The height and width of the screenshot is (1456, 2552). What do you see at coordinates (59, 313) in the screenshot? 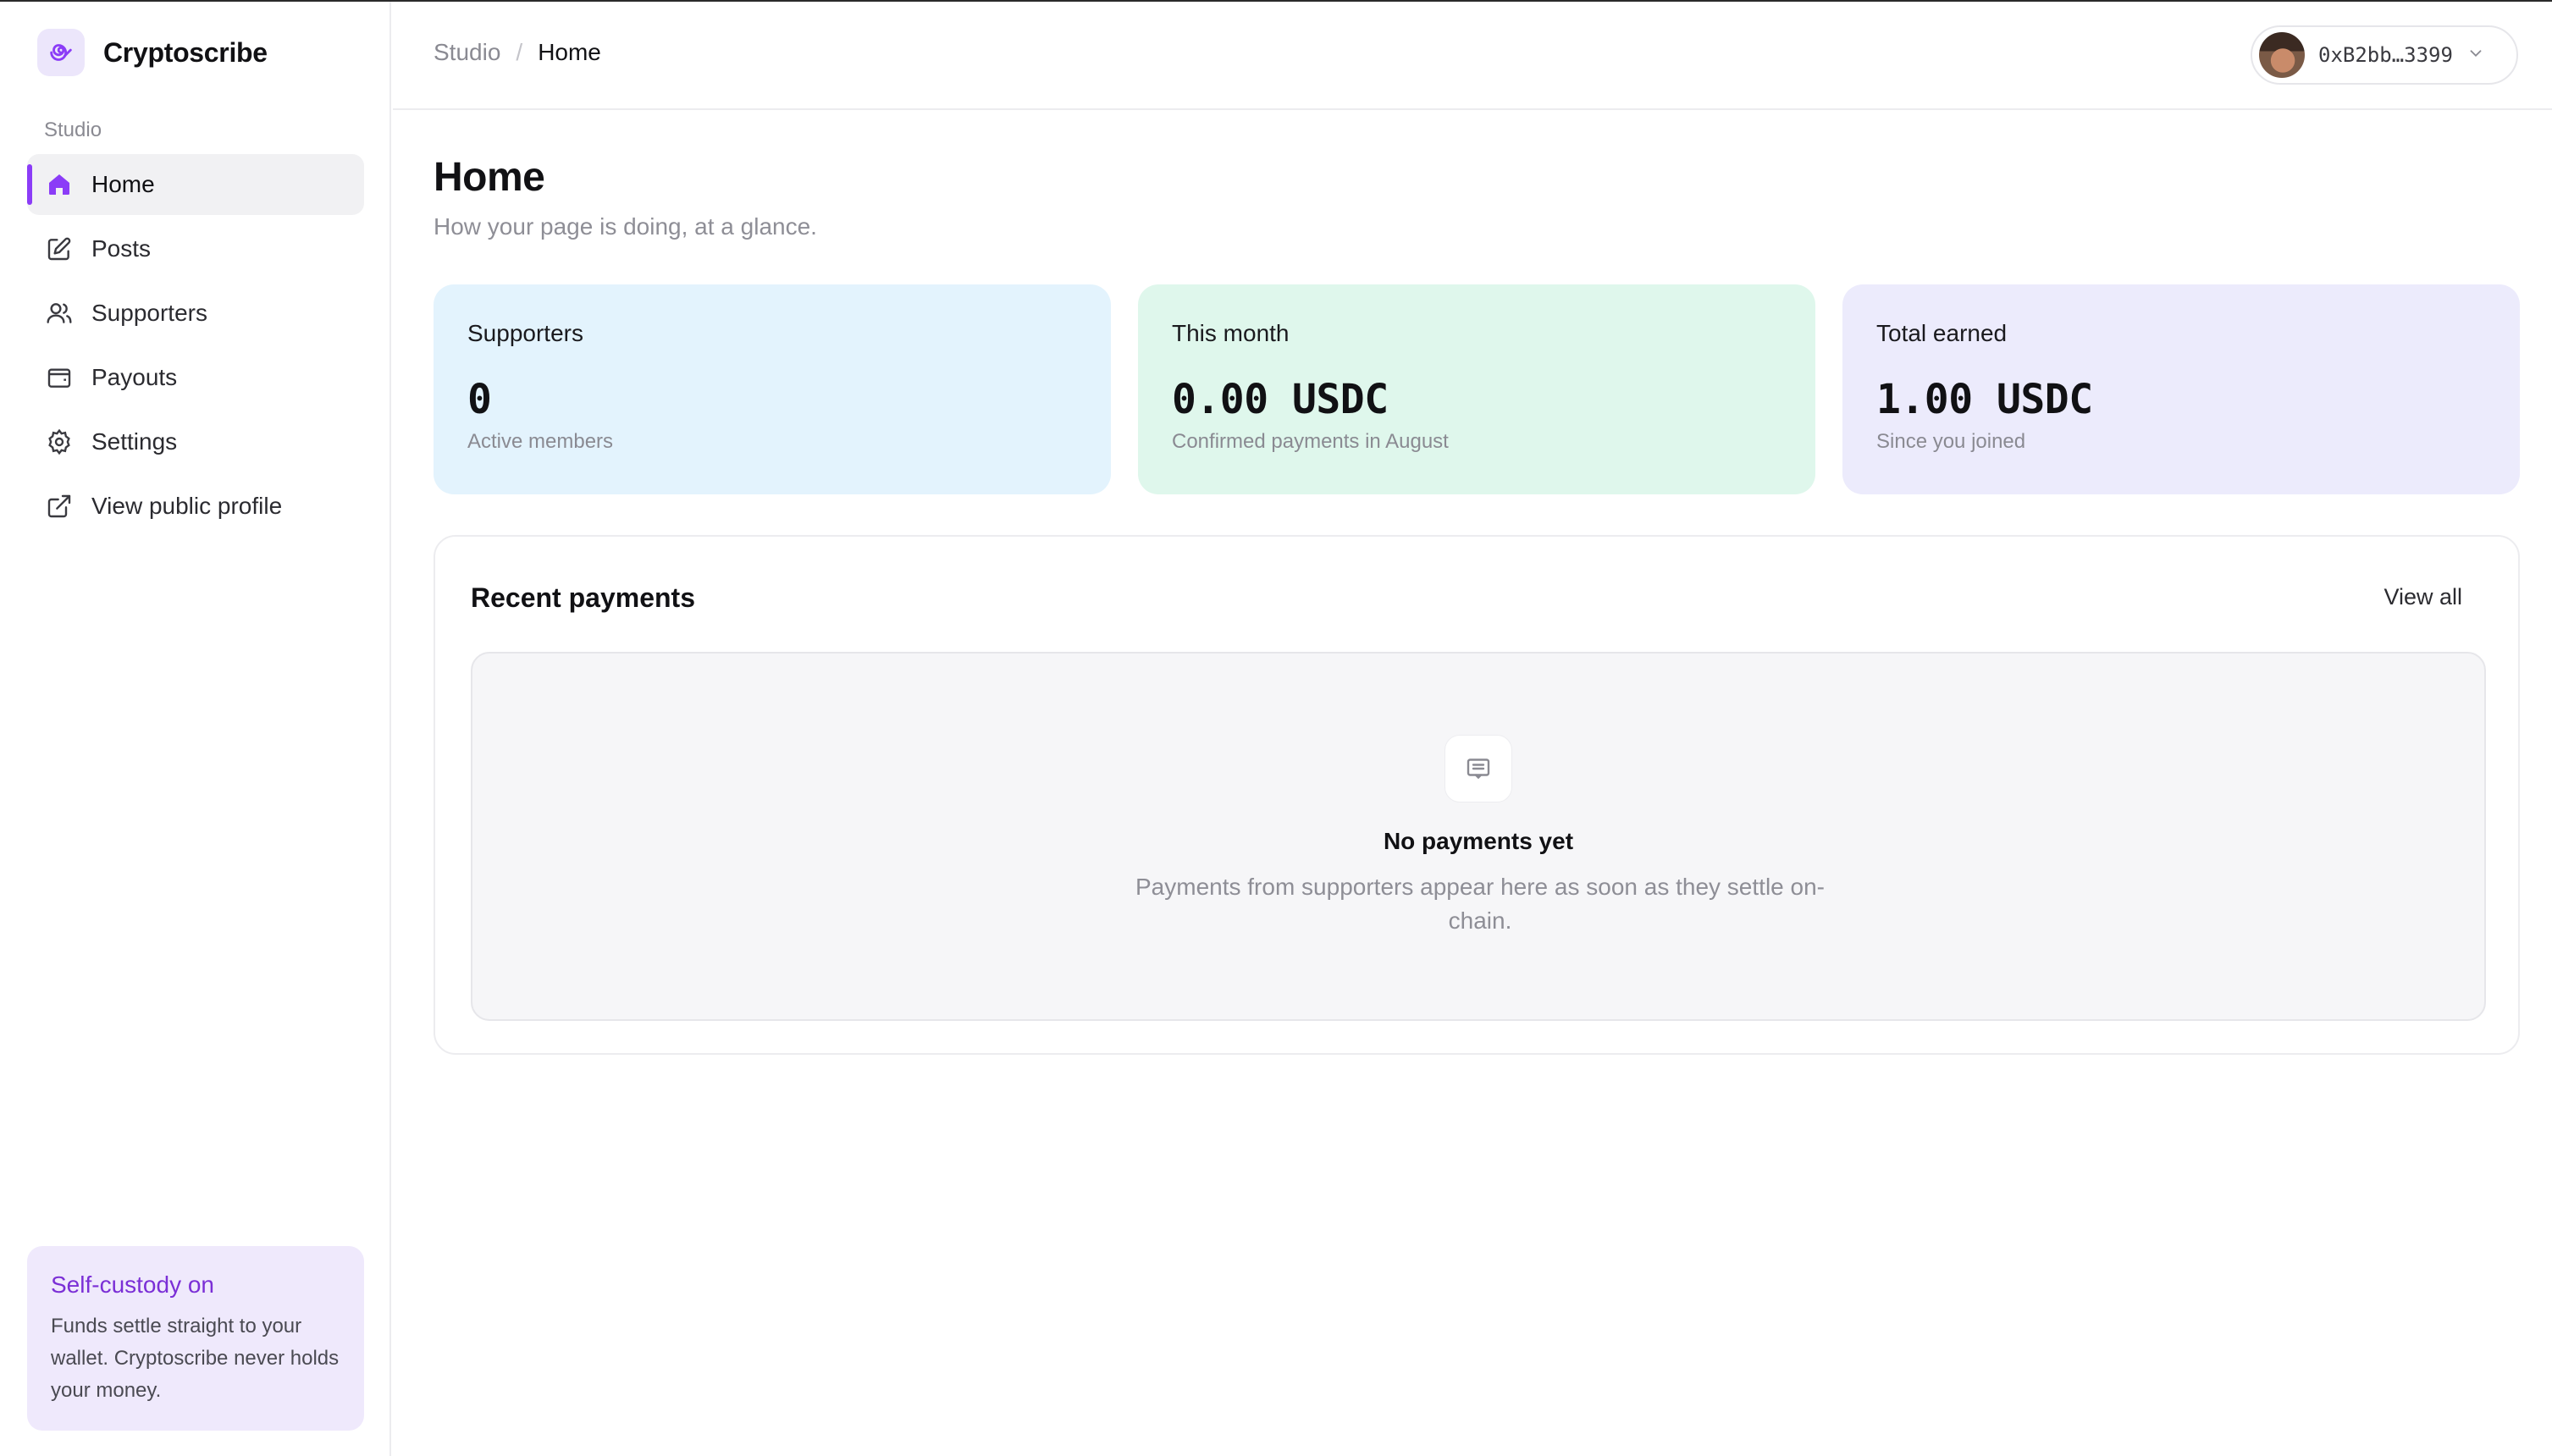
I see `users-icon` at bounding box center [59, 313].